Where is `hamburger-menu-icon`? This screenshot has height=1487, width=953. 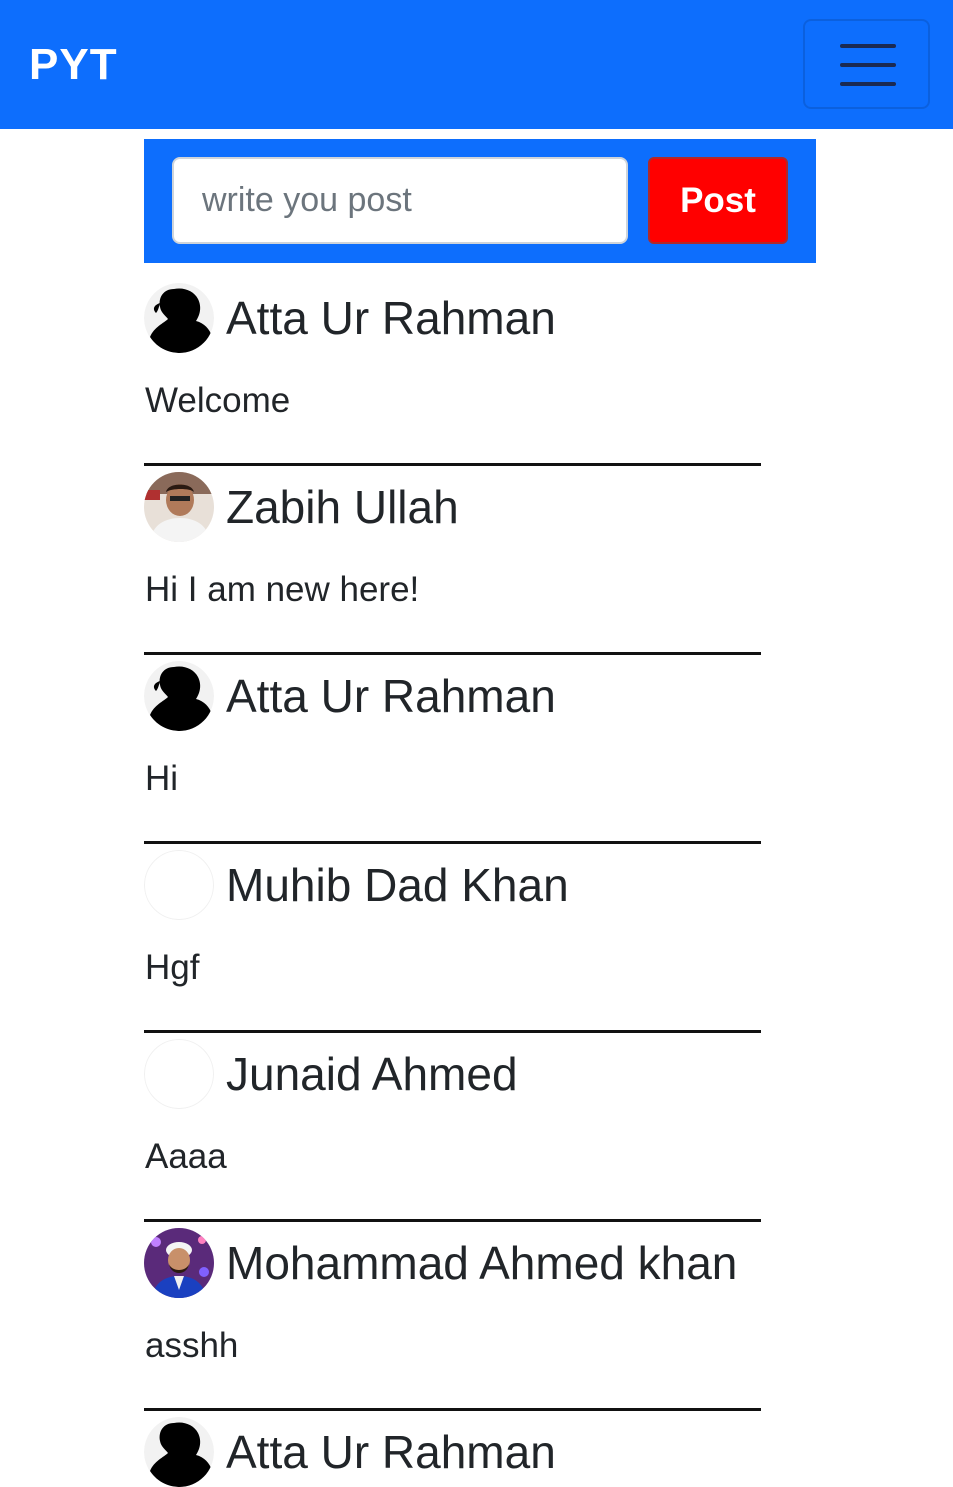 hamburger-menu-icon is located at coordinates (868, 46).